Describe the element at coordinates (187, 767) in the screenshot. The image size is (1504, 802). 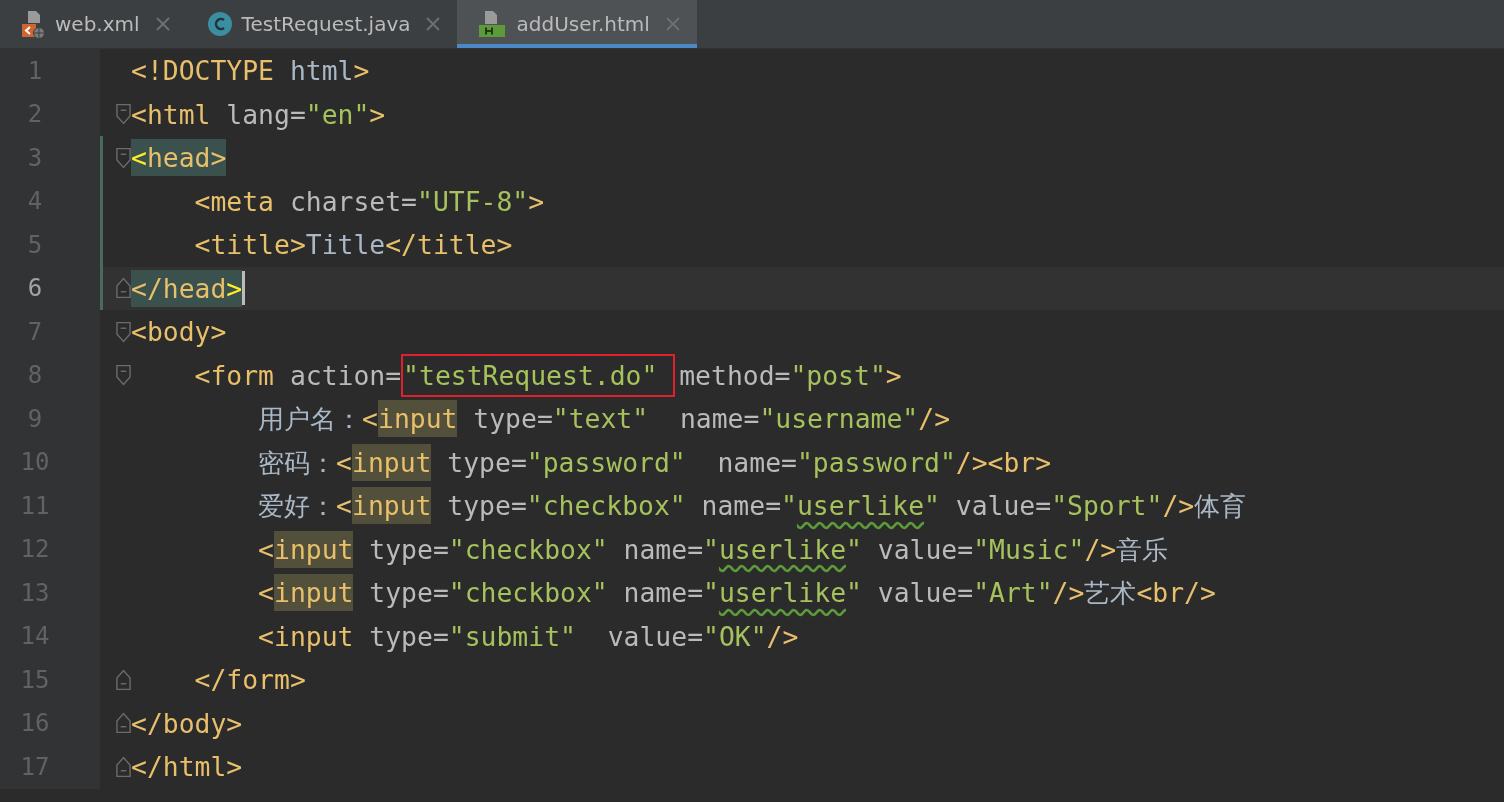
I see `code-text: </html>` at that location.